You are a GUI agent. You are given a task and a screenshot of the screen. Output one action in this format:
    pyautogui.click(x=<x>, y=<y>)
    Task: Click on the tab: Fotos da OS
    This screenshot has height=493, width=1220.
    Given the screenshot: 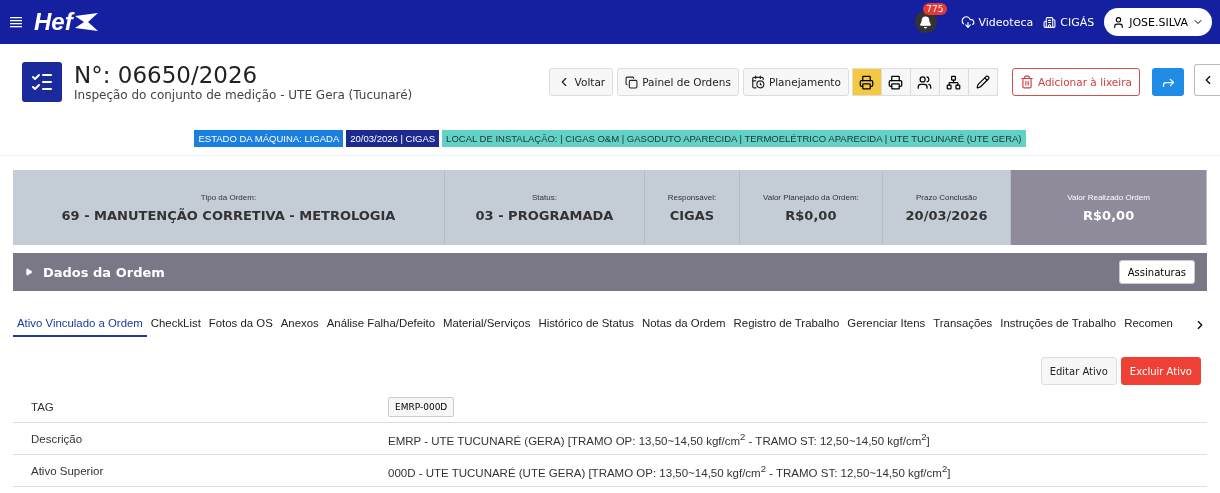 What is the action you would take?
    pyautogui.click(x=240, y=325)
    